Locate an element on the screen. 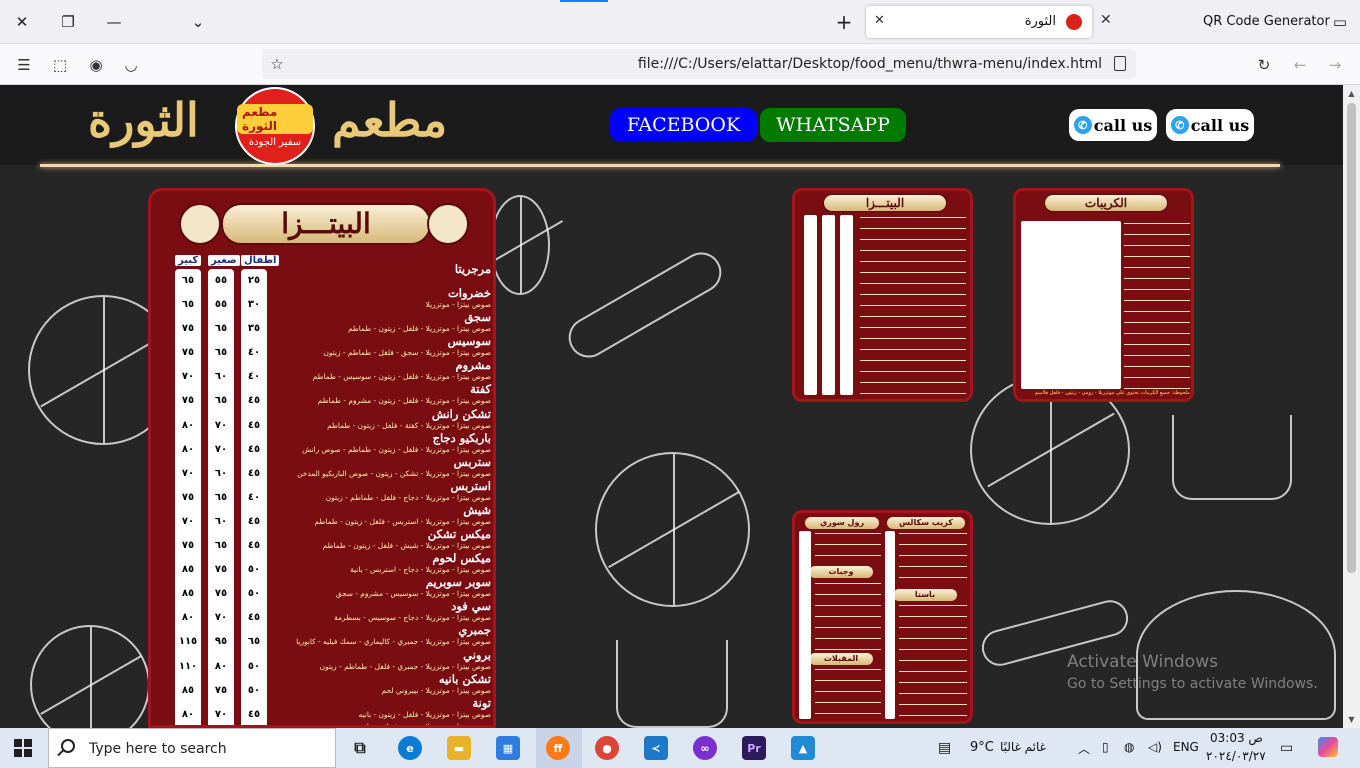 This screenshot has width=1360, height=768. pizza-item-desc: صوص بيتزا - موتزريلا - تونة - شرائح بصل is located at coordinates (427, 724).